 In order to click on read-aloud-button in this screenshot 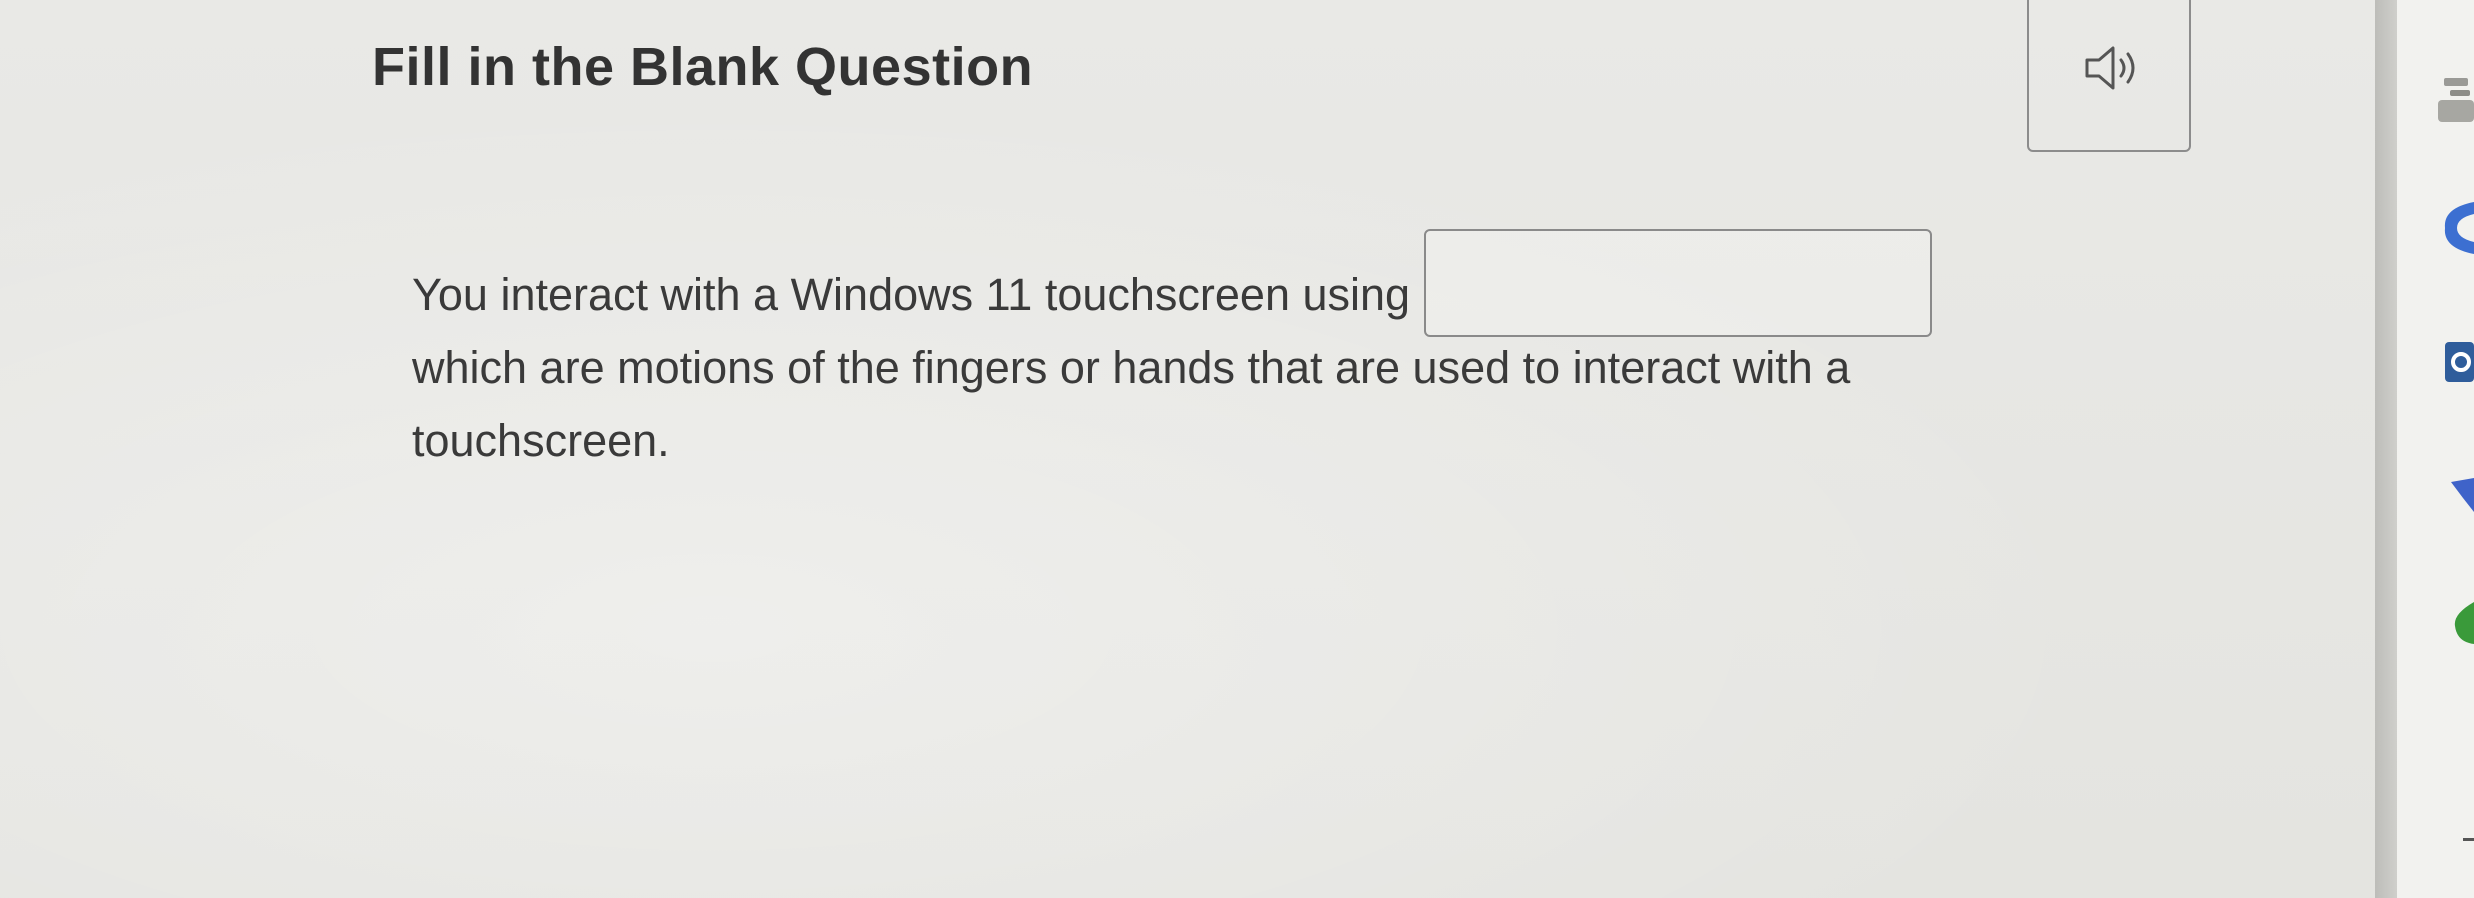, I will do `click(2109, 76)`.